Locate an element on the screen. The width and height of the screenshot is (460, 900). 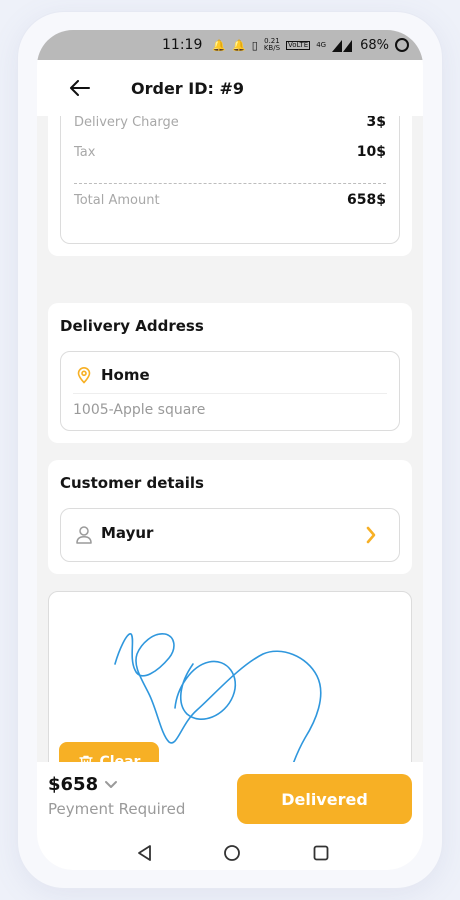
location-pin-icon is located at coordinates (84, 375).